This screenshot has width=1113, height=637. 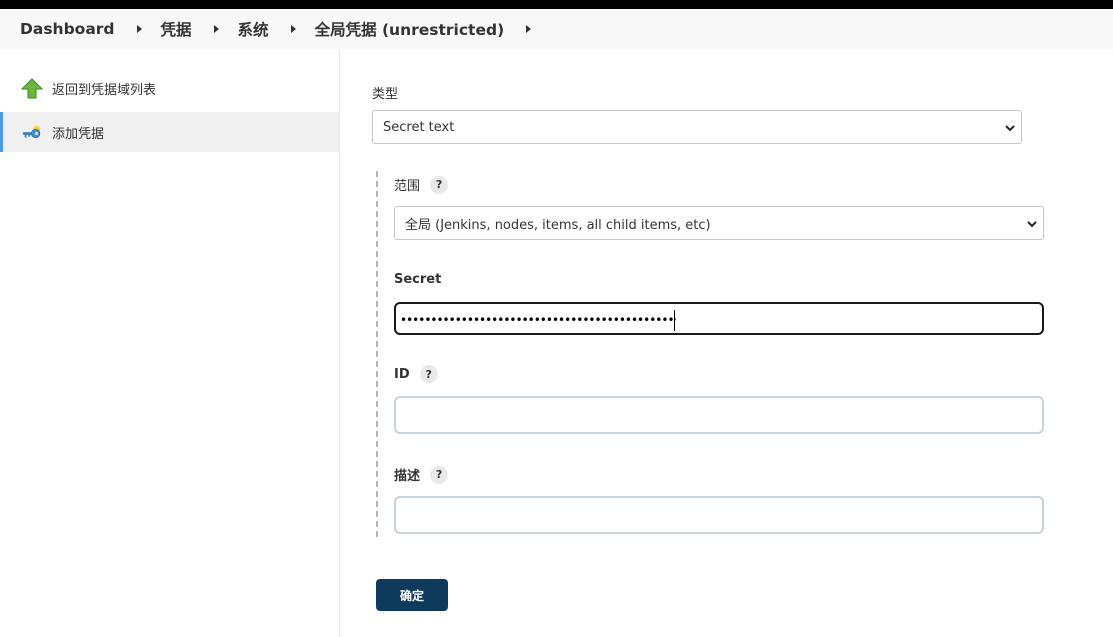 I want to click on description-label: 描述, so click(x=407, y=476).